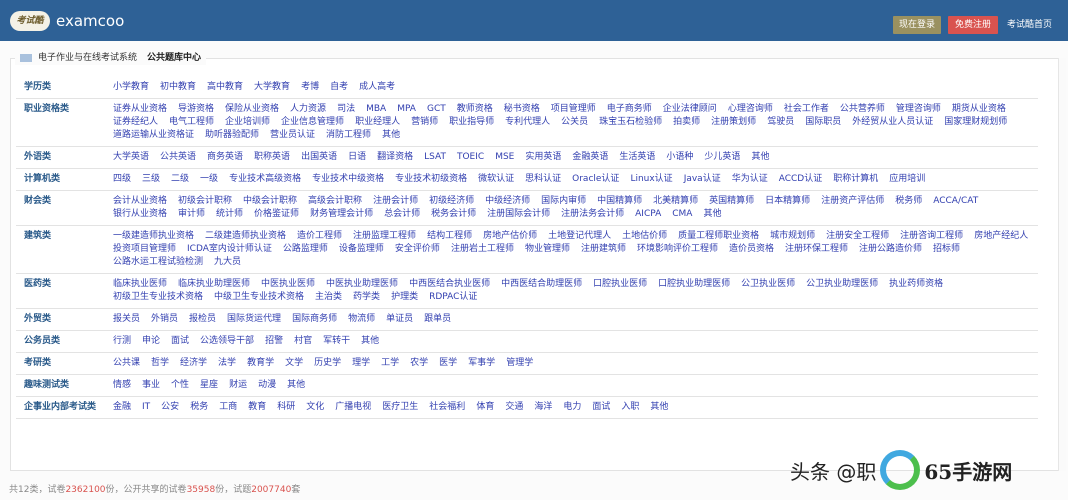 This screenshot has width=1068, height=500. What do you see at coordinates (590, 157) in the screenshot?
I see `category-link: 金融英语` at bounding box center [590, 157].